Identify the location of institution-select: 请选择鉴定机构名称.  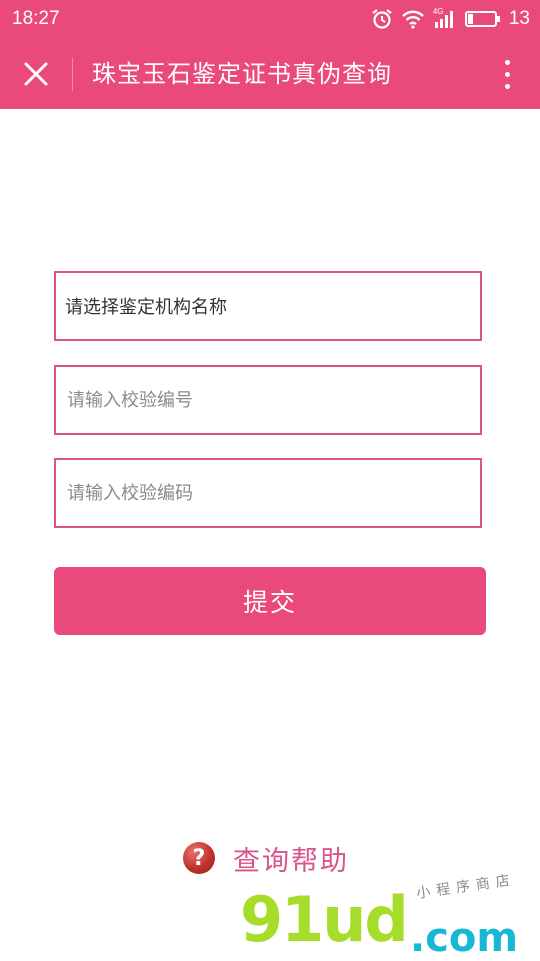
(268, 306).